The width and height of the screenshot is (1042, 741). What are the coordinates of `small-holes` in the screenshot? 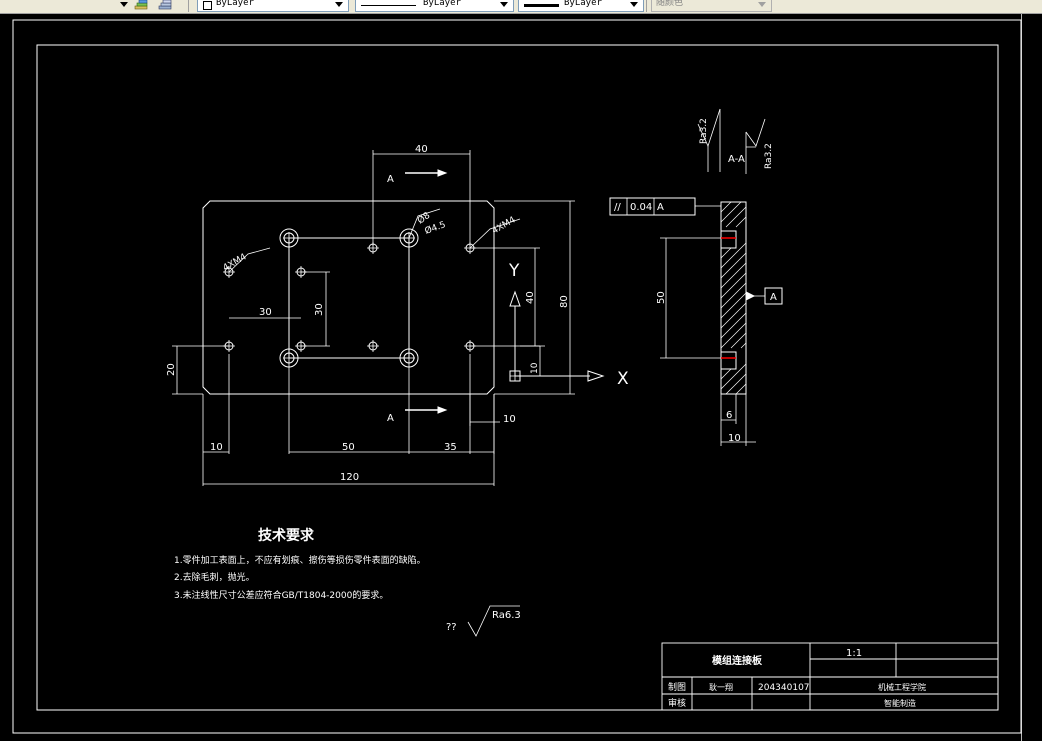 It's located at (349, 297).